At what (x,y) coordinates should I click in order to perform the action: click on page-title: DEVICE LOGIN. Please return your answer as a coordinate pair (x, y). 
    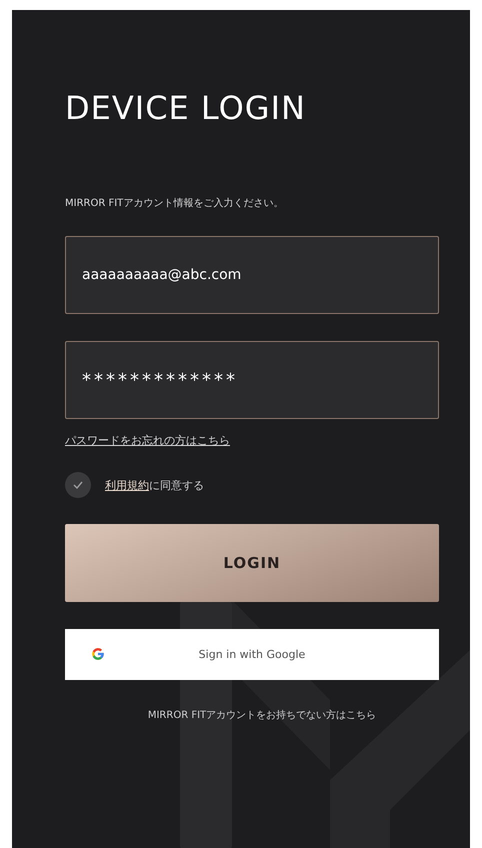
    Looking at the image, I should click on (185, 108).